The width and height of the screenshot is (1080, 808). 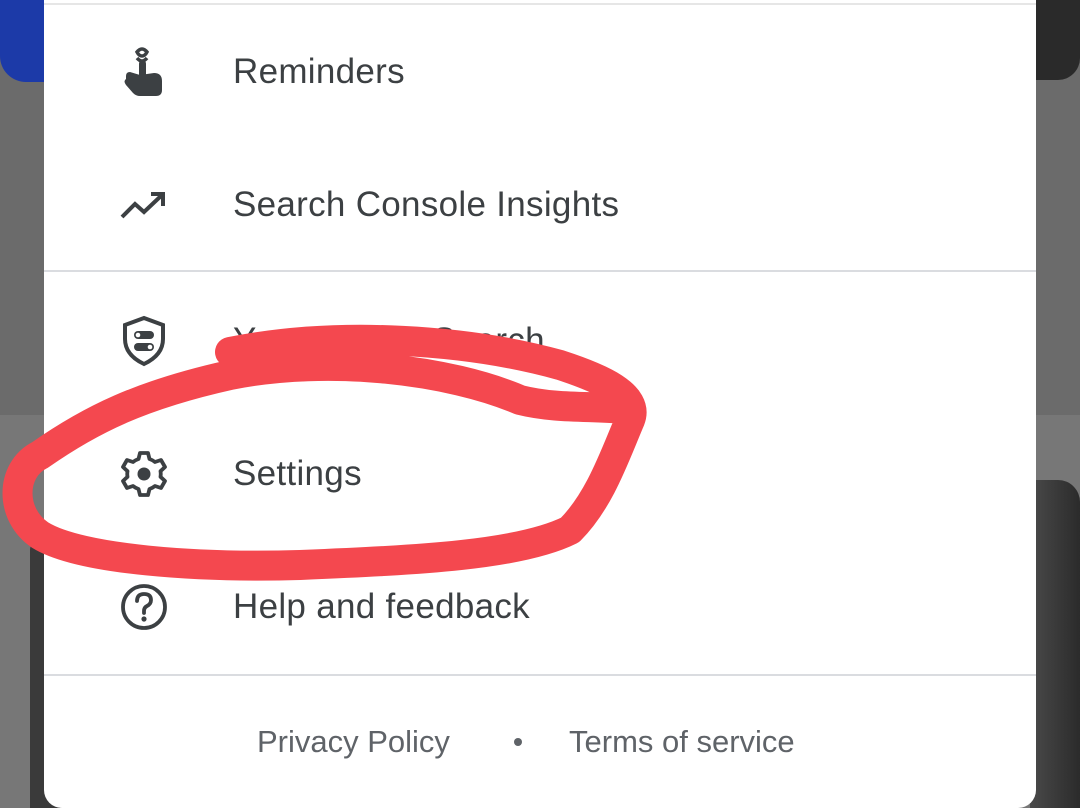 What do you see at coordinates (381, 606) in the screenshot?
I see `menu-item-label: Help and feedback` at bounding box center [381, 606].